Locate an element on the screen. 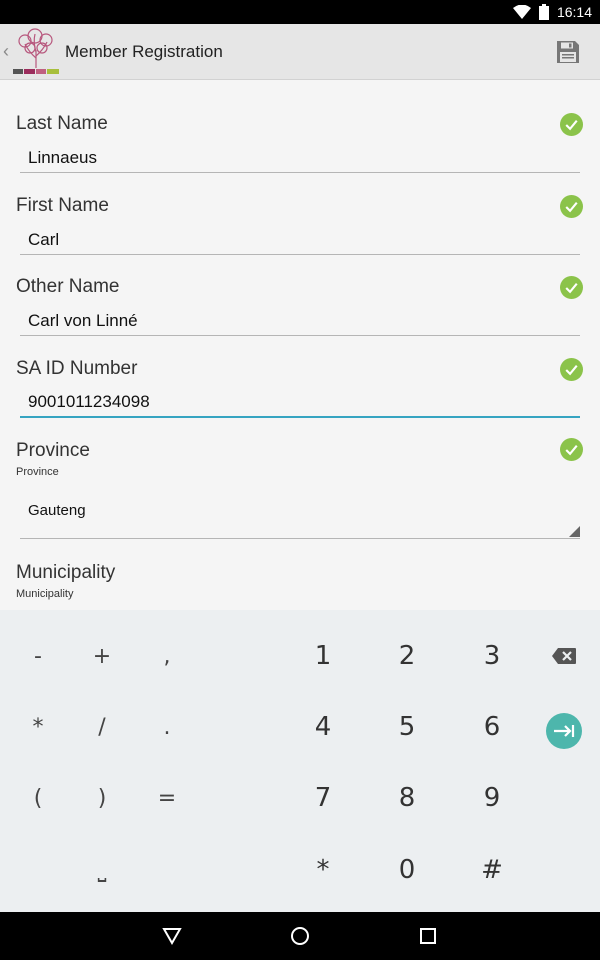 The image size is (600, 960). dropdown-arrow-icon is located at coordinates (574, 531).